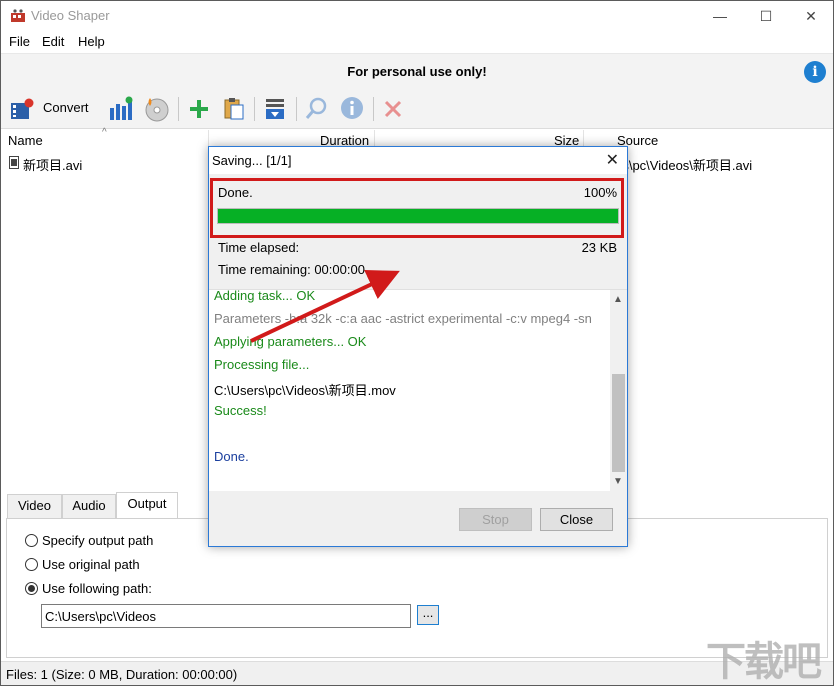  I want to click on time-elapsed-label: Time elapsed:, so click(259, 247).